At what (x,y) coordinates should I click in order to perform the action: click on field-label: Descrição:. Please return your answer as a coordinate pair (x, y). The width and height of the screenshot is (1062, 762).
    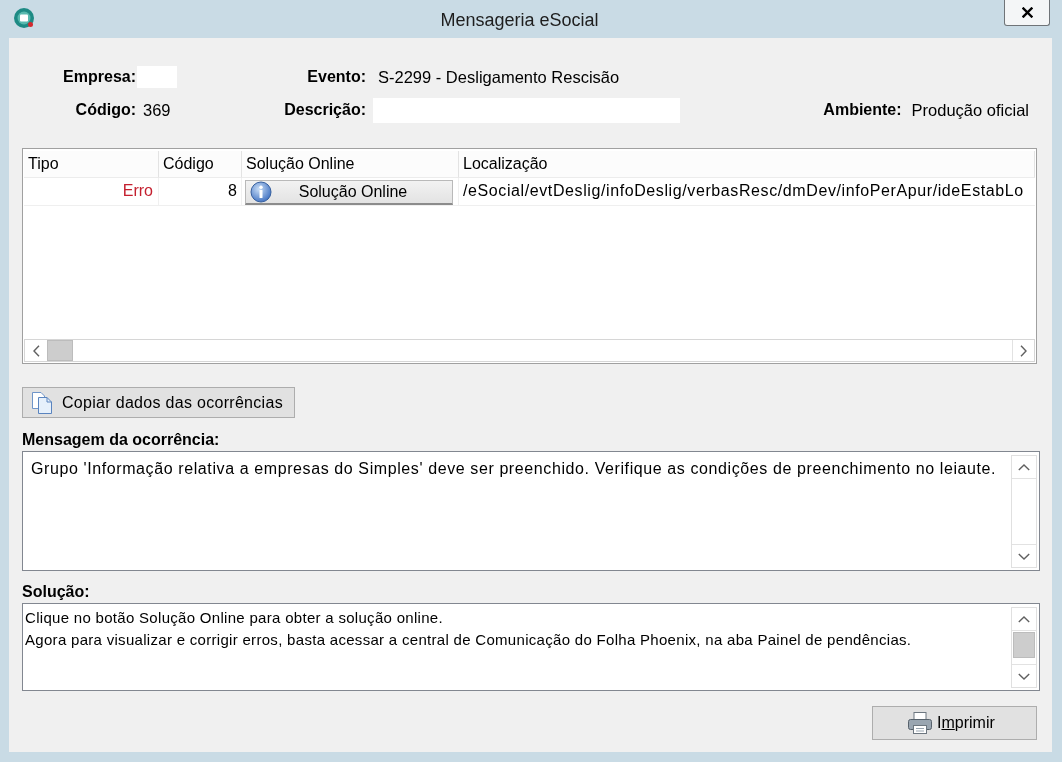
    Looking at the image, I should click on (325, 110).